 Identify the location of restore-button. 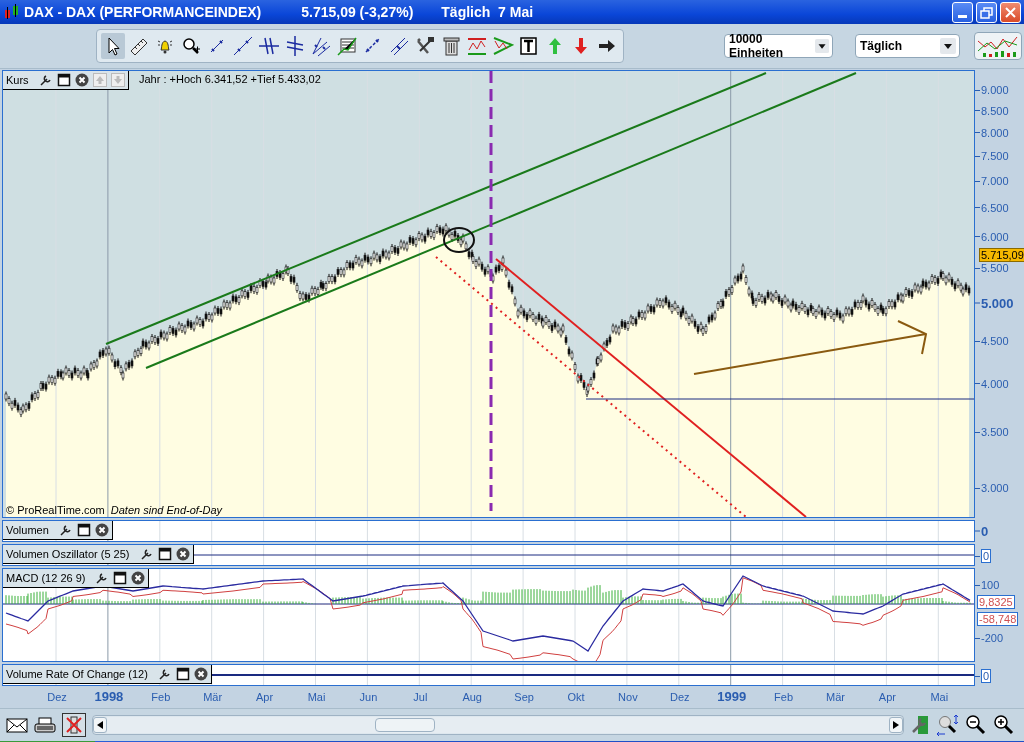
(986, 12).